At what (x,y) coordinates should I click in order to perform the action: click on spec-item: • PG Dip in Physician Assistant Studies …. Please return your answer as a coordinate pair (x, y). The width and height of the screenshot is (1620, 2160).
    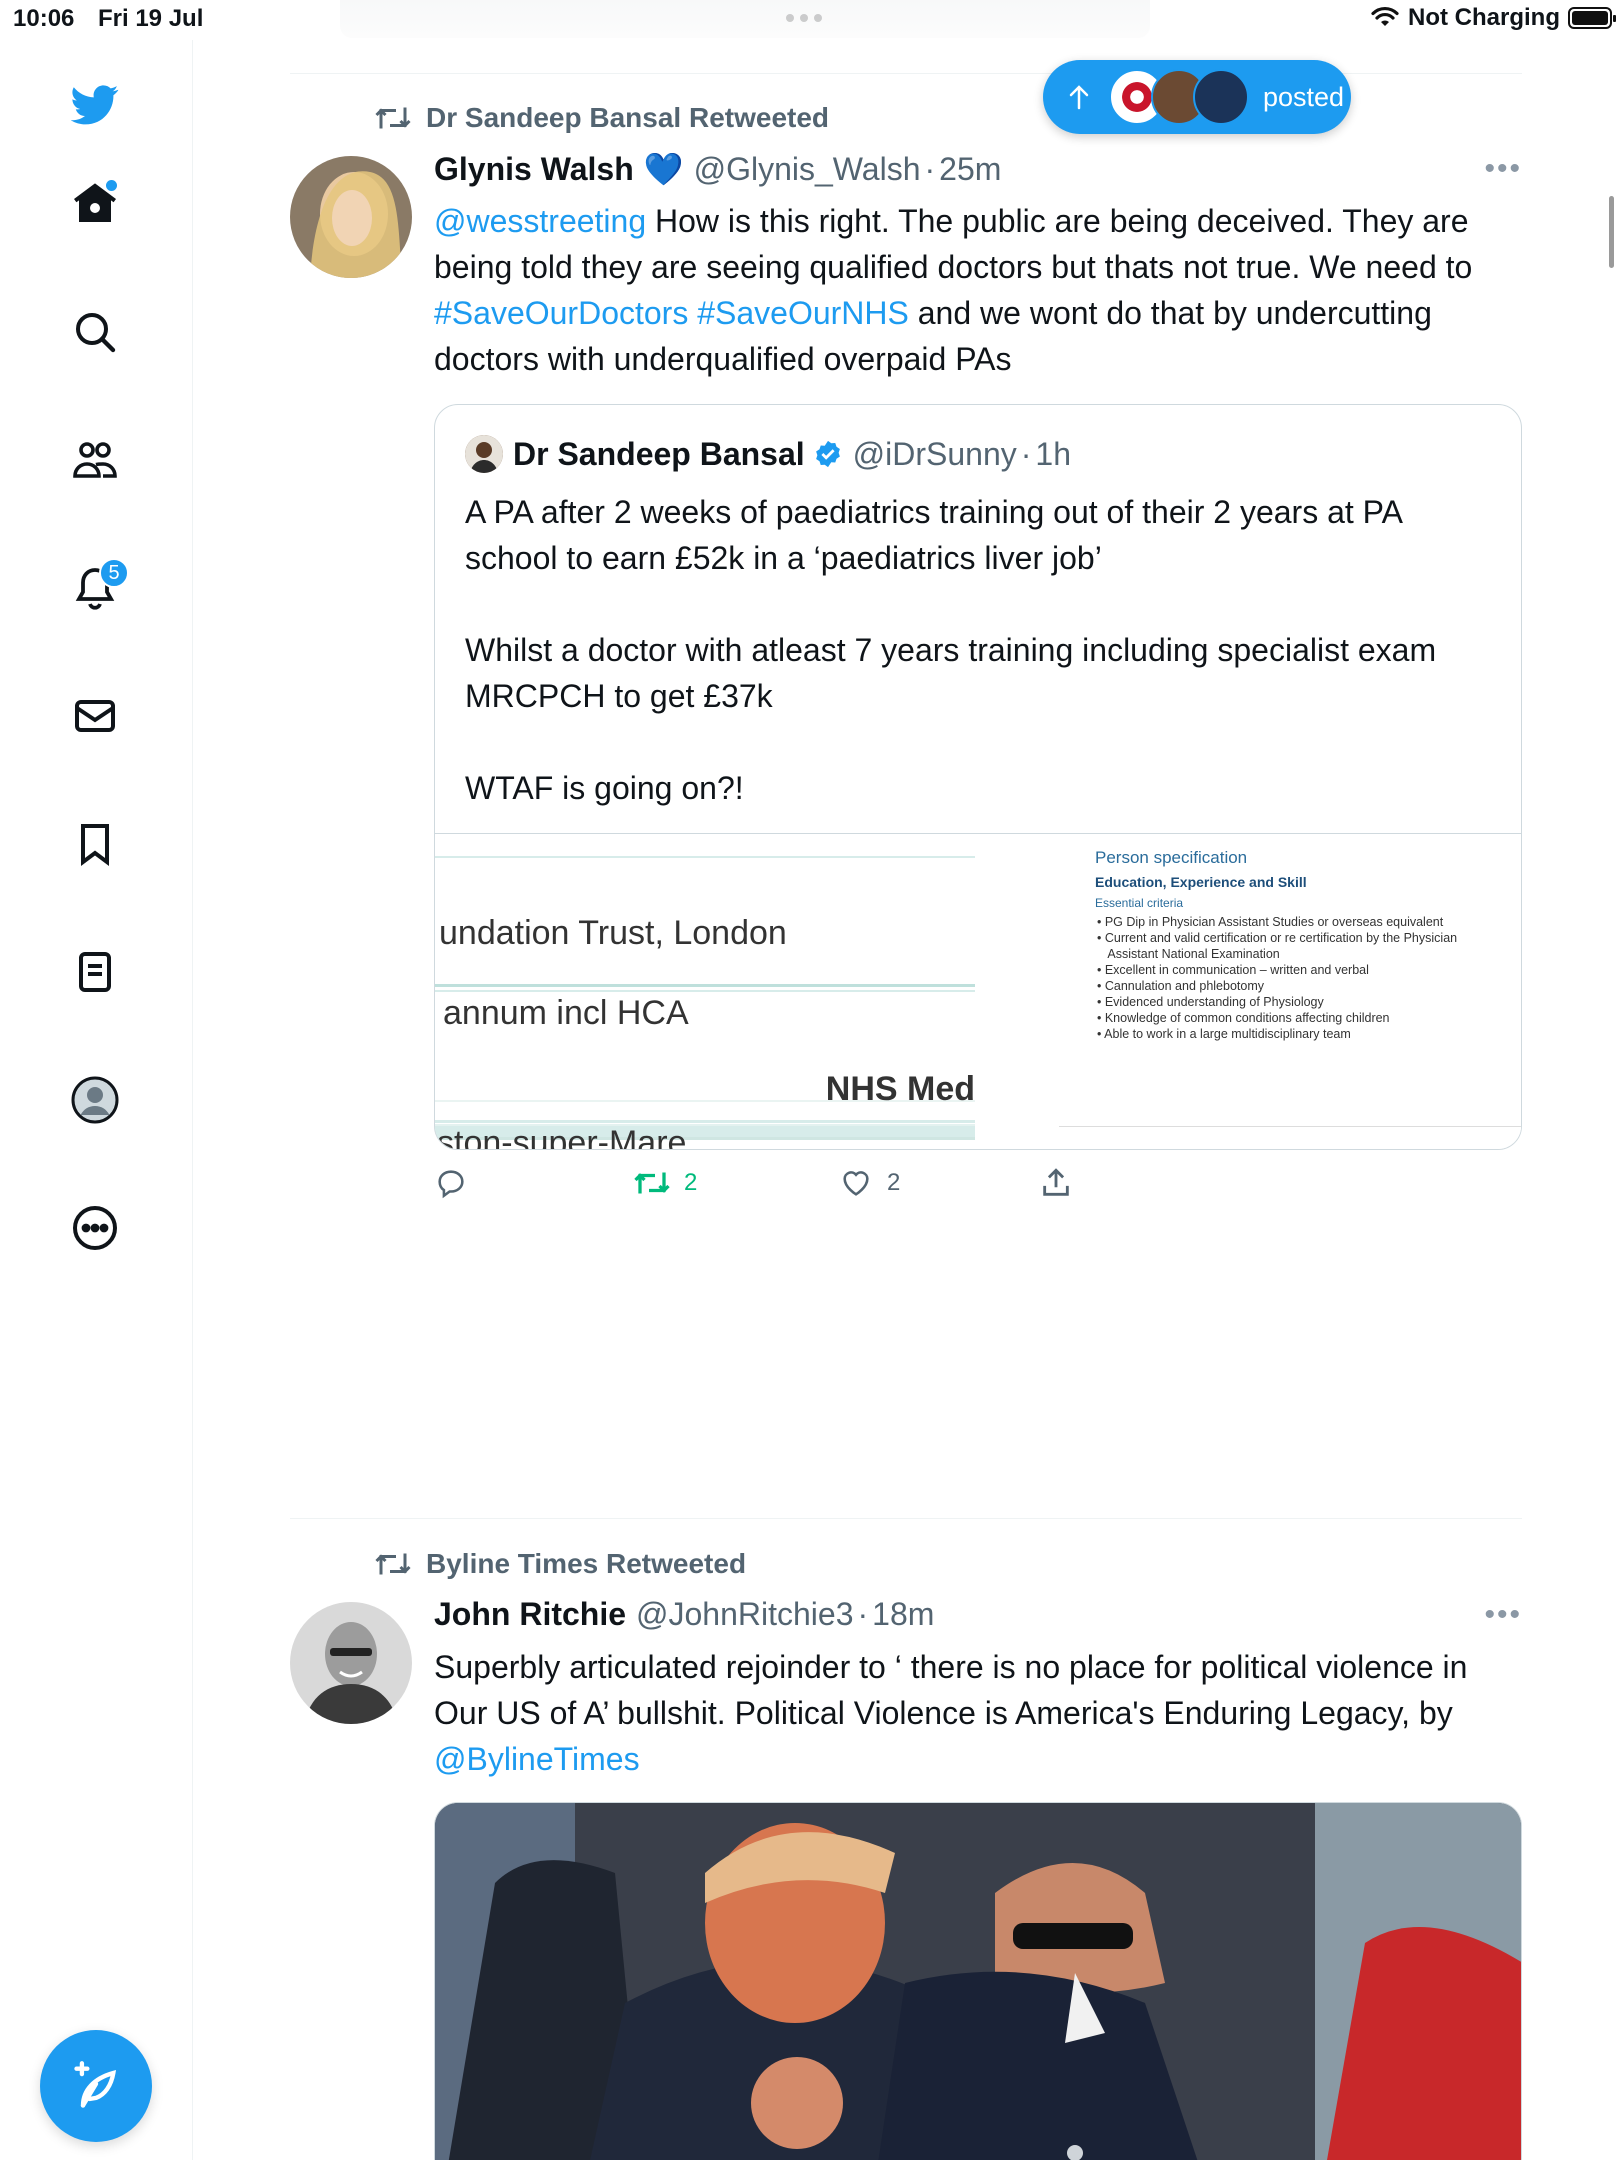
    Looking at the image, I should click on (1270, 922).